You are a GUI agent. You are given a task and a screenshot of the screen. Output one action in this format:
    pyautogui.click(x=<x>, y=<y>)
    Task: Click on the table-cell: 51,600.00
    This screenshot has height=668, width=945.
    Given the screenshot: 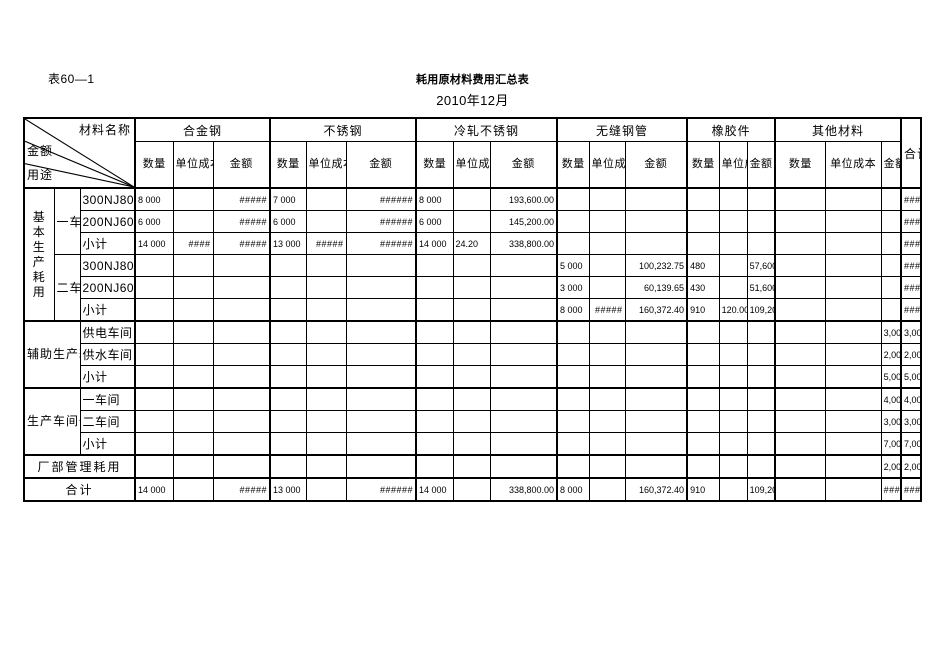 What is the action you would take?
    pyautogui.click(x=761, y=287)
    